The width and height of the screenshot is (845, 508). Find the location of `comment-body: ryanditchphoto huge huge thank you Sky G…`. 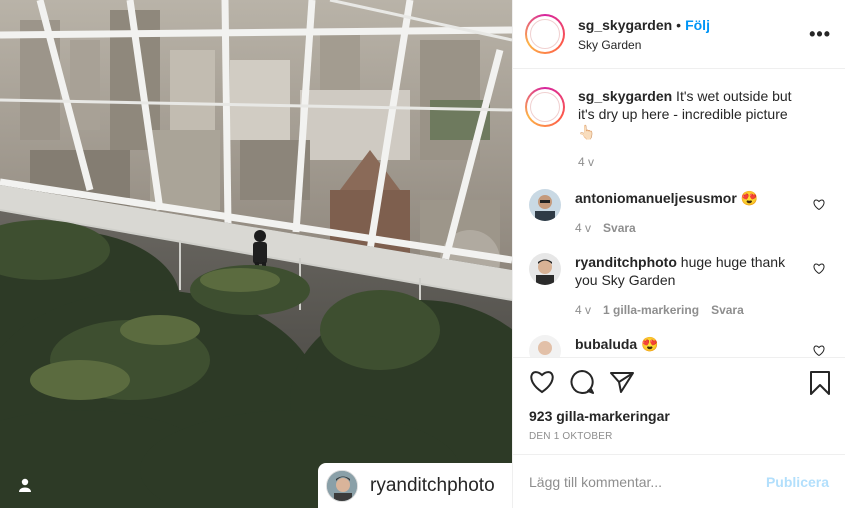

comment-body: ryanditchphoto huge huge thank you Sky G… is located at coordinates (690, 286).